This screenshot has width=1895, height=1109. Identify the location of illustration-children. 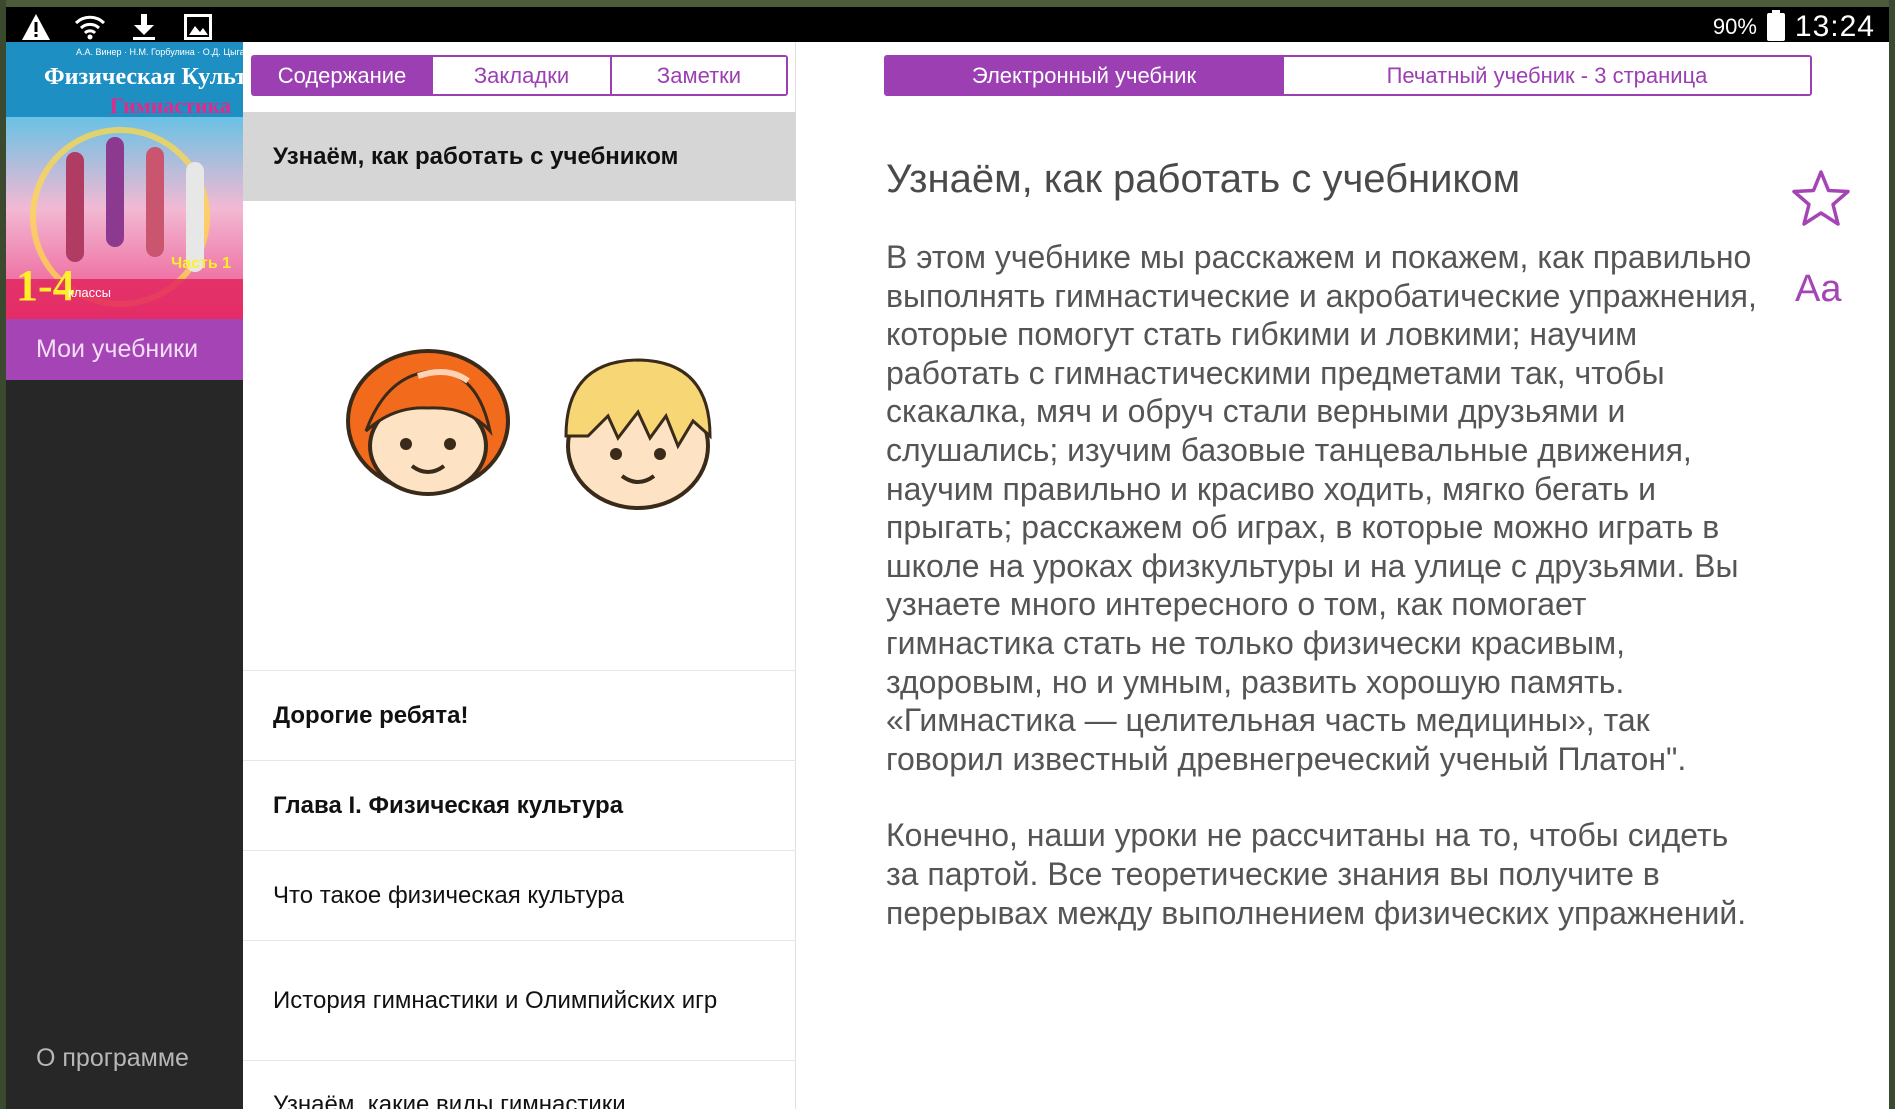
(519, 436).